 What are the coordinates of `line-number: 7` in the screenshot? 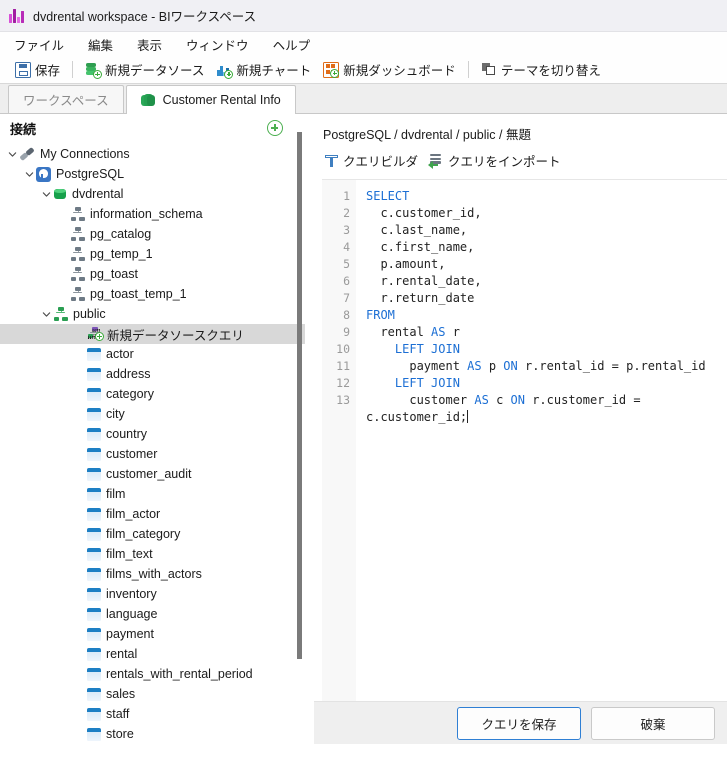 It's located at (346, 298).